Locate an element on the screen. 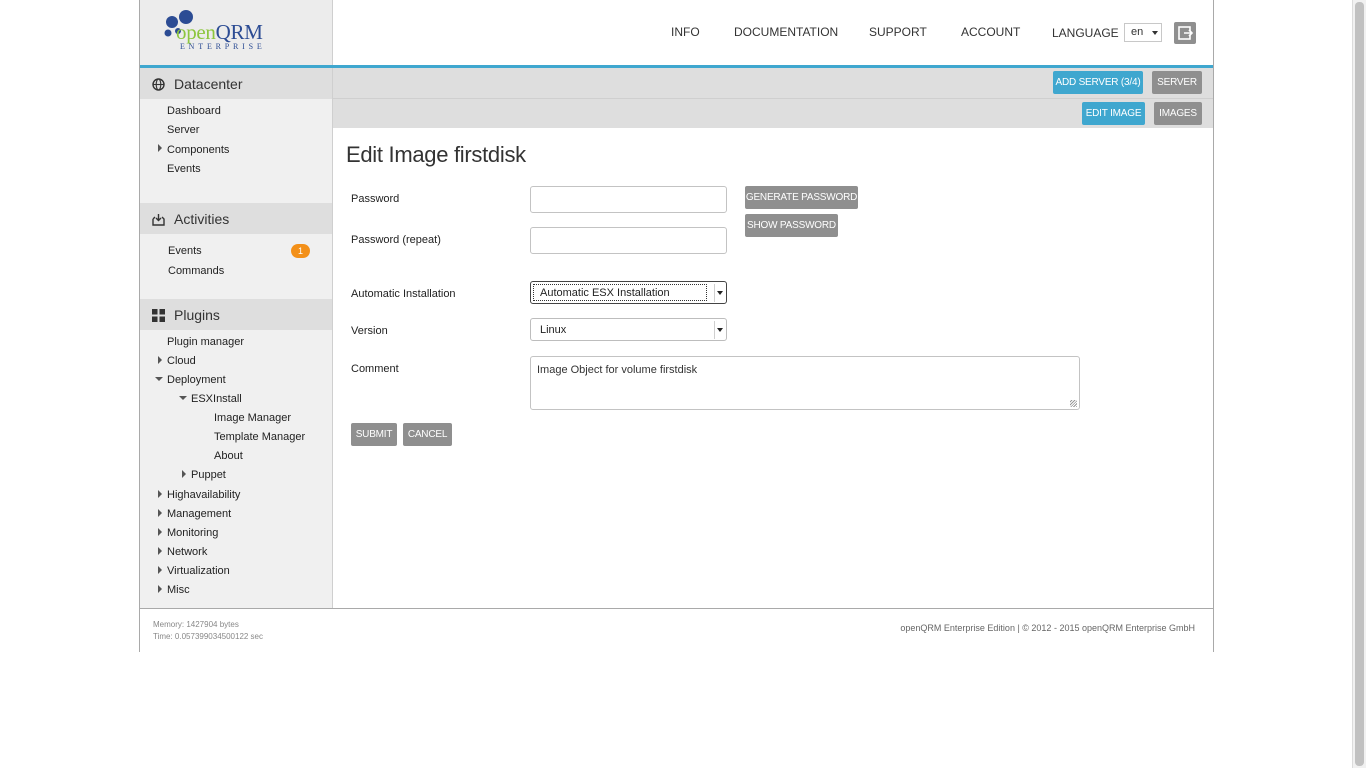 The image size is (1366, 768). submit-button: SUBMIT is located at coordinates (374, 434).